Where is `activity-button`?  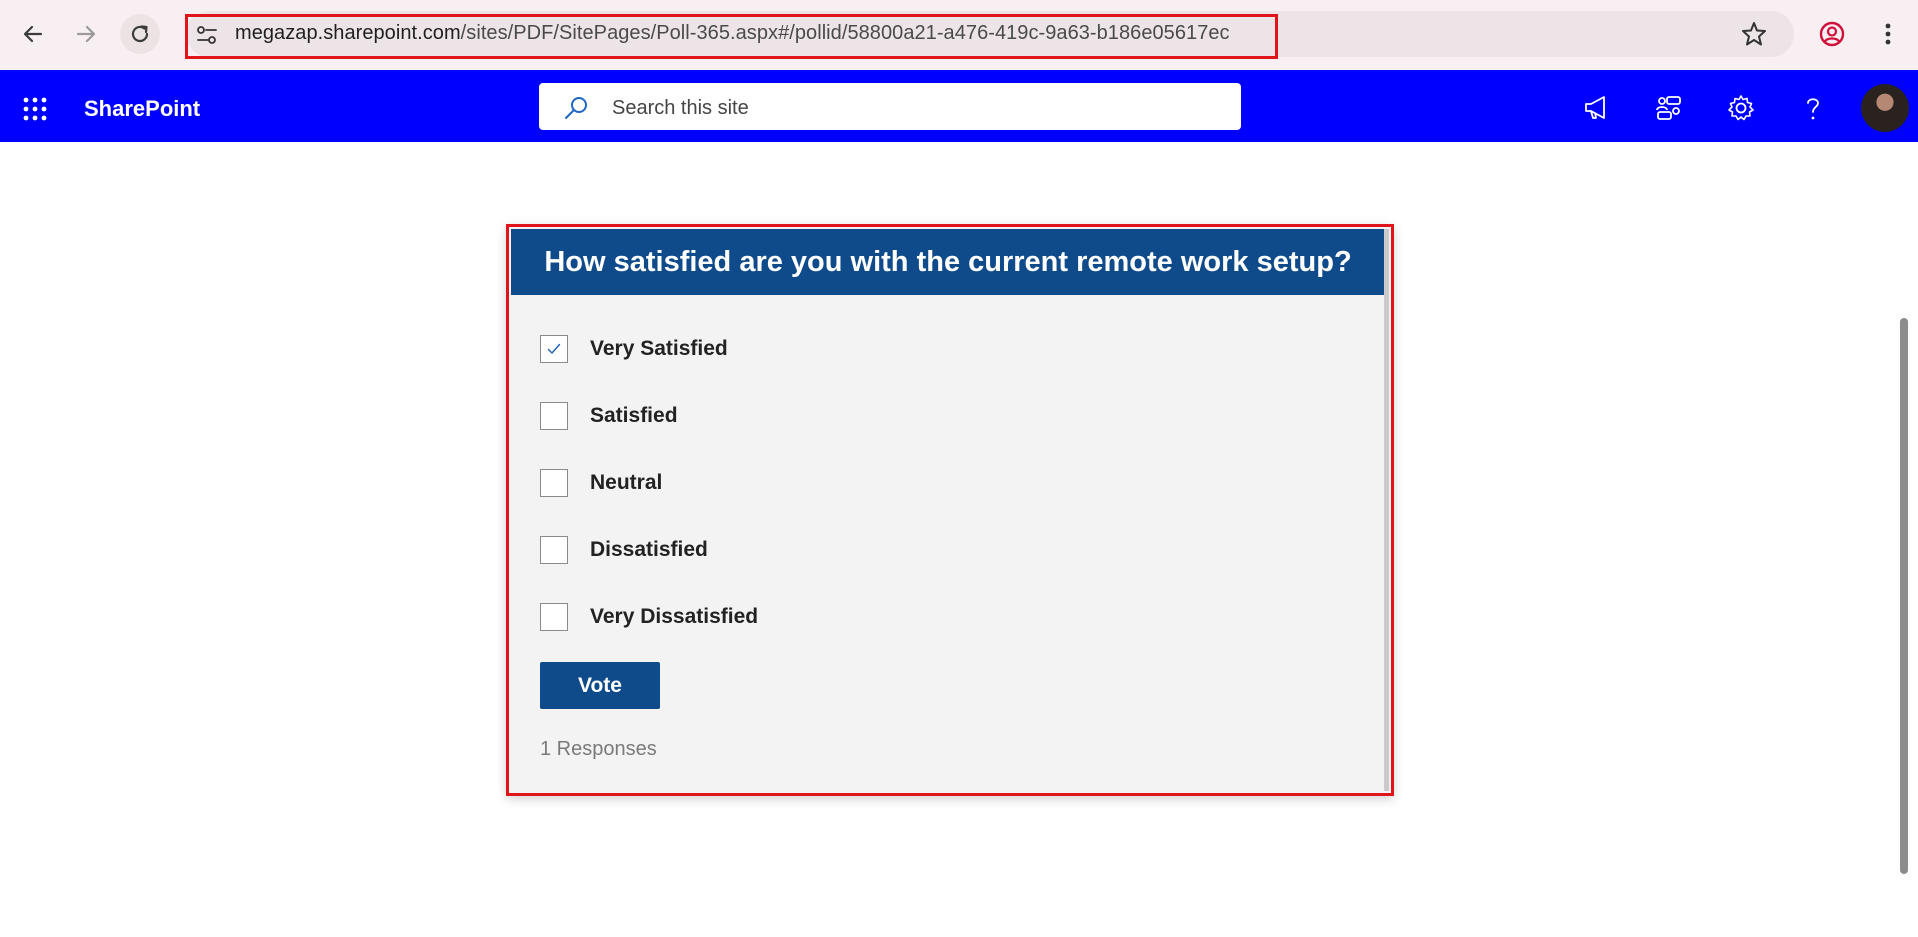
activity-button is located at coordinates (1669, 108).